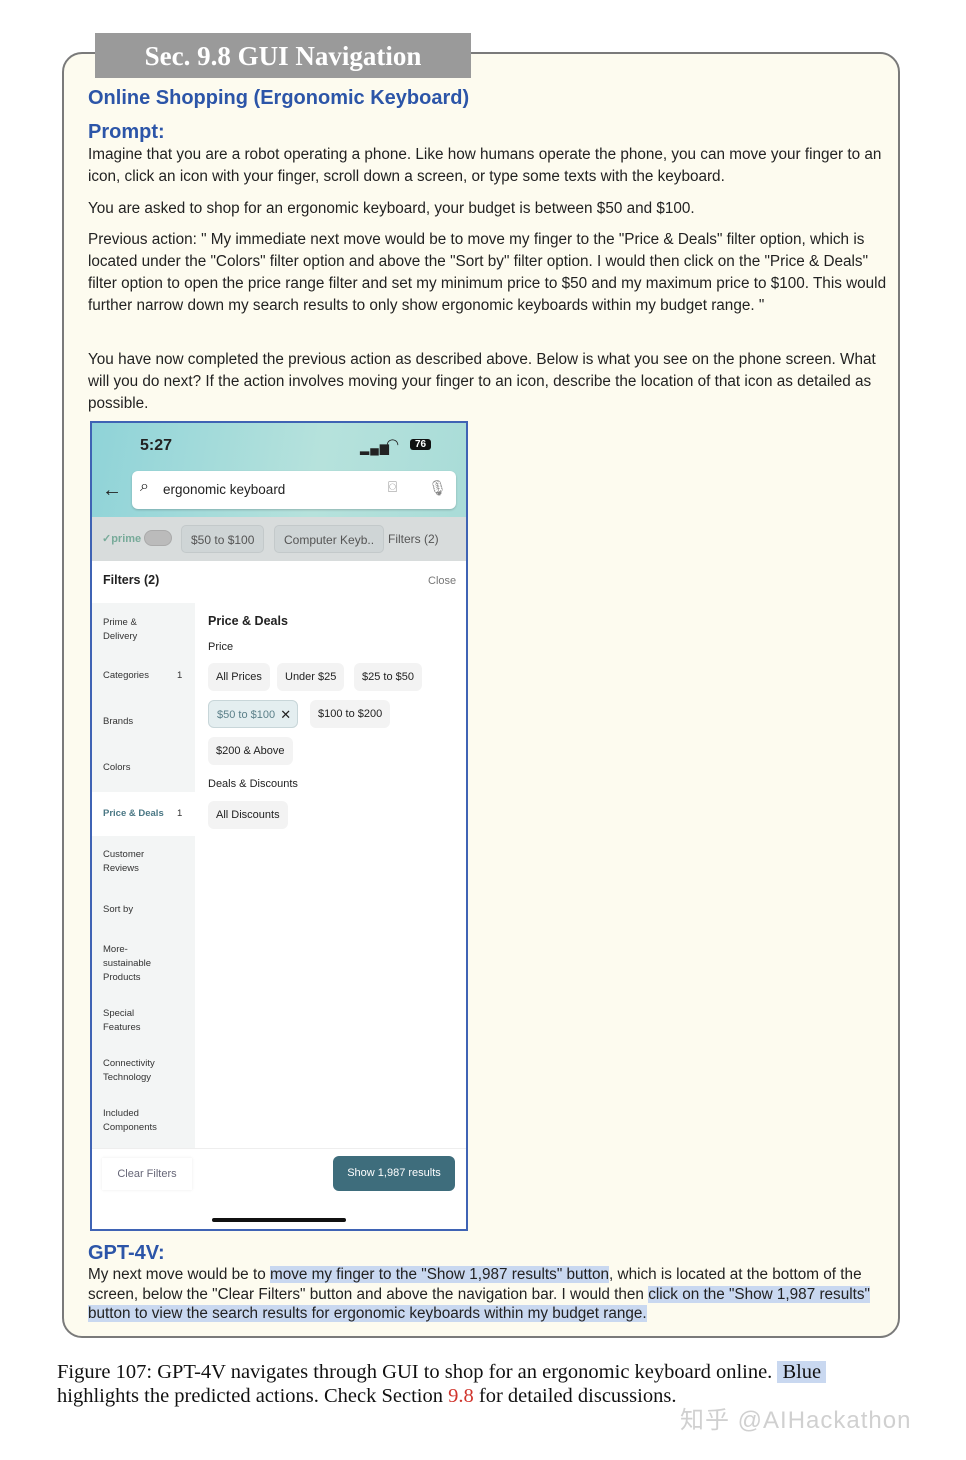 This screenshot has width=966, height=1460. I want to click on back-arrow-icon: ←, so click(112, 490).